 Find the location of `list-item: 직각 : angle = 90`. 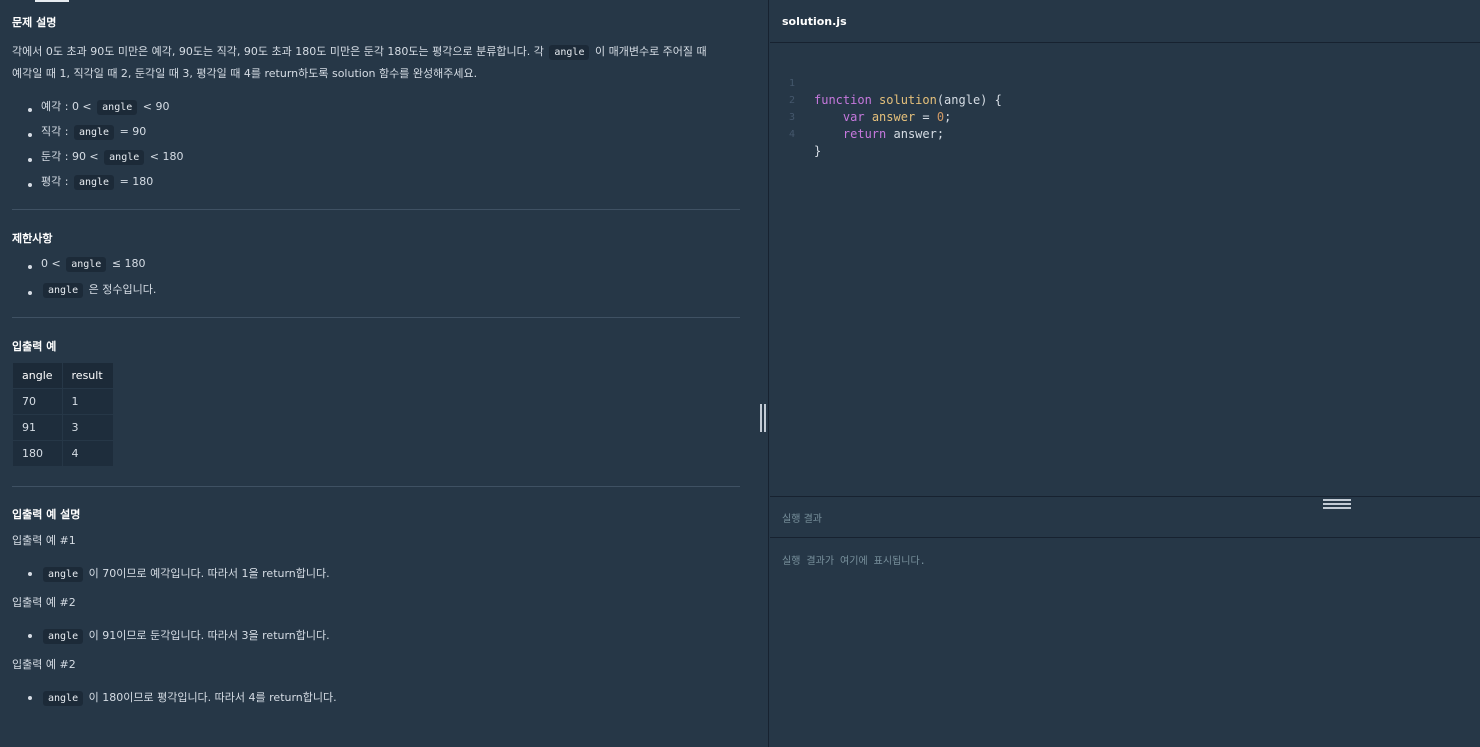

list-item: 직각 : angle = 90 is located at coordinates (97, 134).